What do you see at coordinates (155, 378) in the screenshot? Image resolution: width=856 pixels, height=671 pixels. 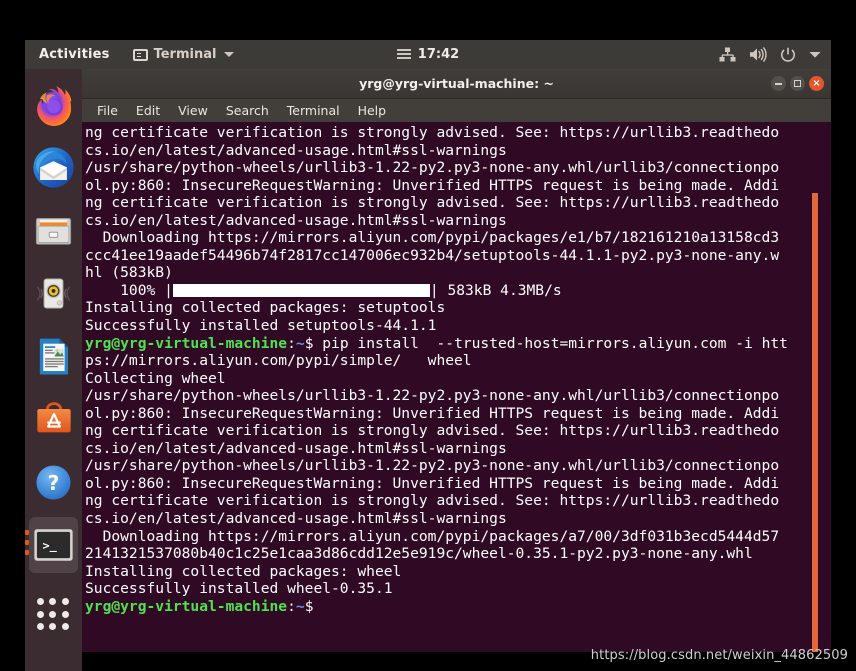 I see `terminal-line: Collecting wheel` at bounding box center [155, 378].